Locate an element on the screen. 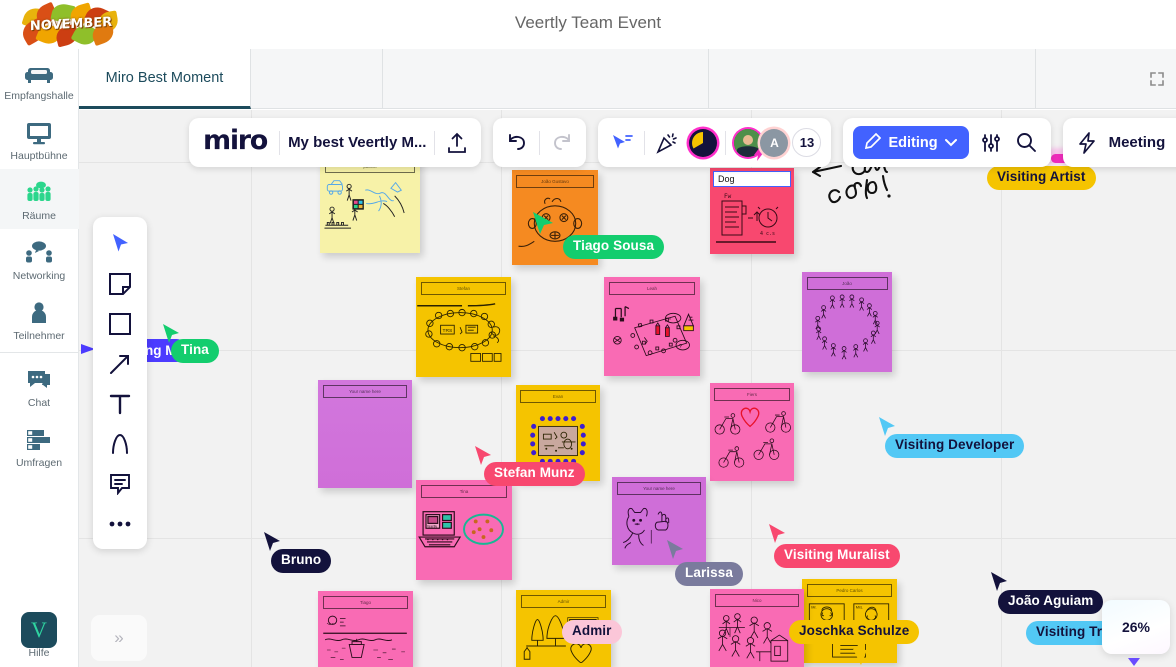  collaborator-count-value: 13 is located at coordinates (807, 142).